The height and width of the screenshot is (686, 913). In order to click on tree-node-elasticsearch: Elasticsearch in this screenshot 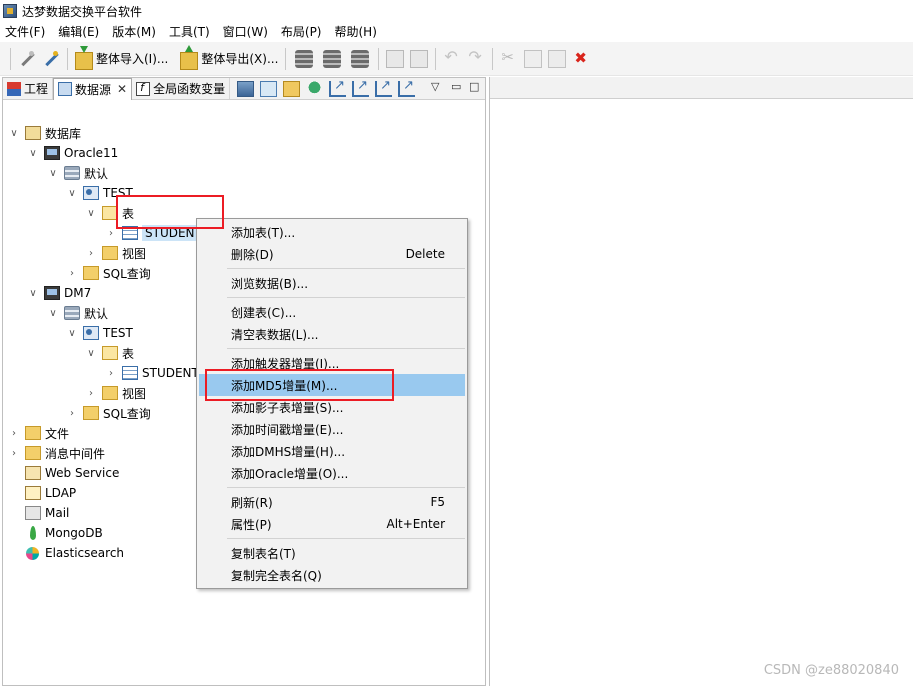, I will do `click(74, 553)`.